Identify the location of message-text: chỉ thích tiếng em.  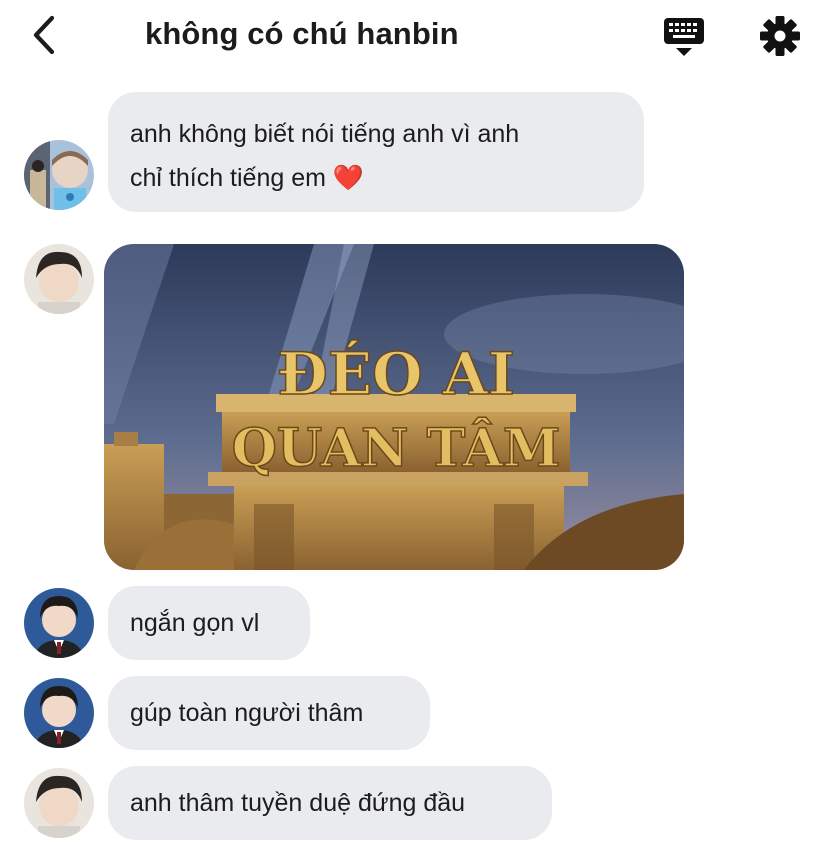
(228, 178).